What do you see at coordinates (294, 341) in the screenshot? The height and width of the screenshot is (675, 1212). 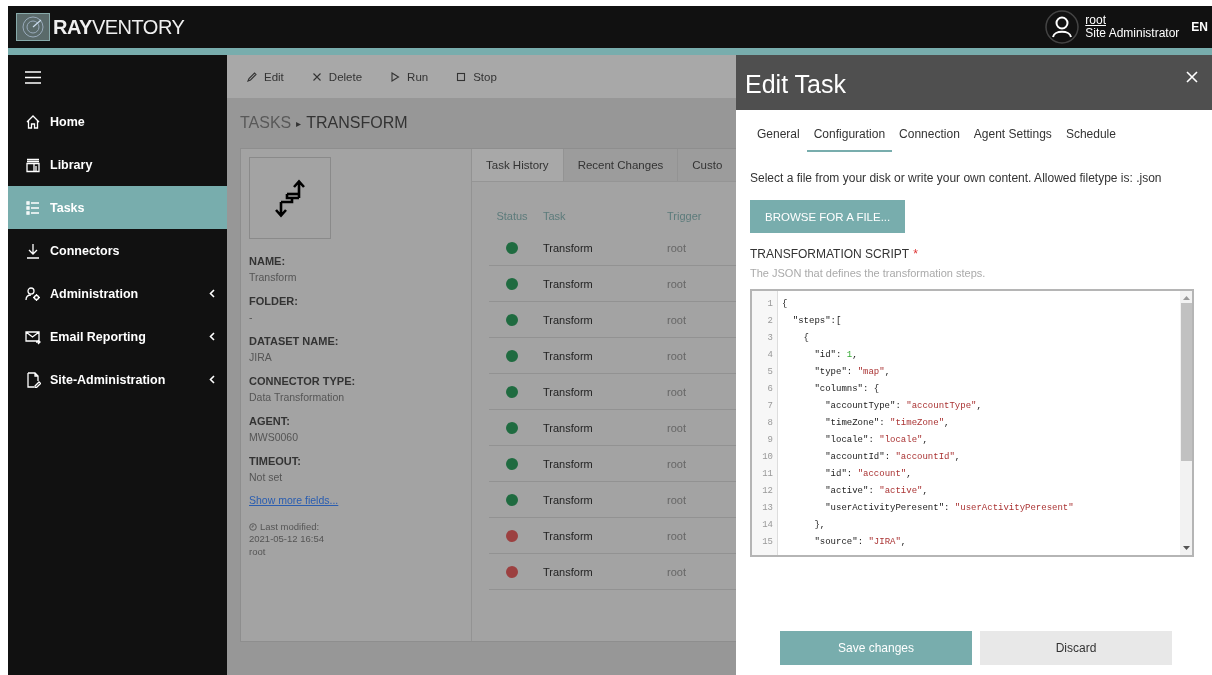 I see `field-label: DATASET NAME:` at bounding box center [294, 341].